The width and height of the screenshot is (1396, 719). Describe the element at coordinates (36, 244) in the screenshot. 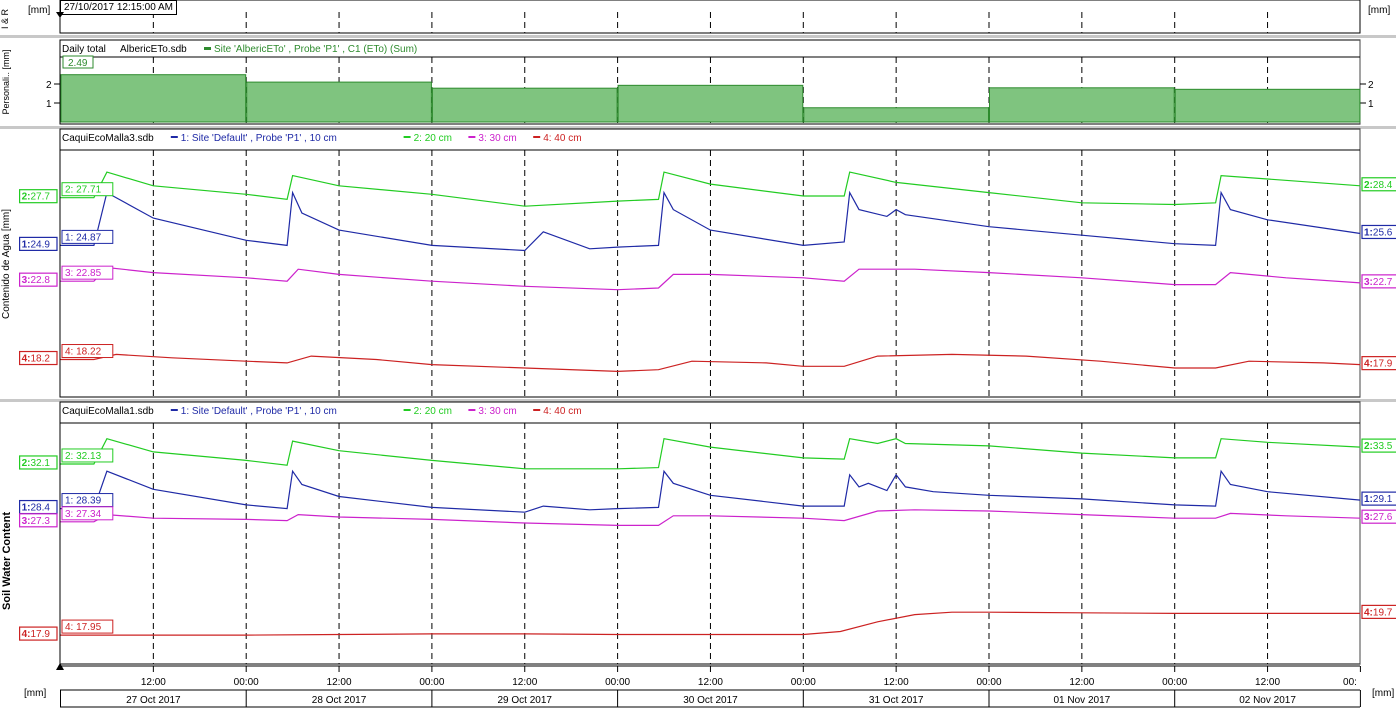

I see `left-value-1: 1:24.9` at that location.